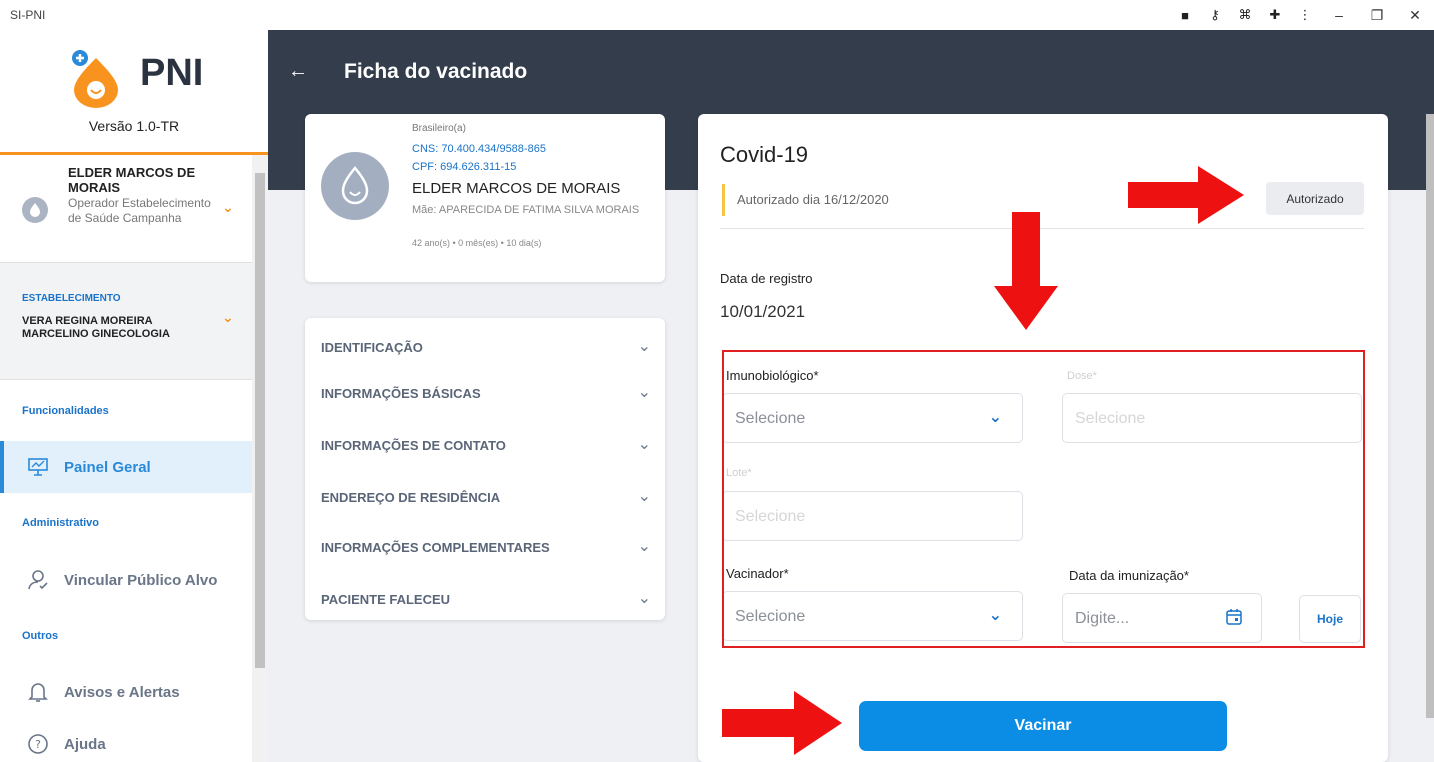  What do you see at coordinates (298, 71) in the screenshot?
I see `back-arrow-icon: ←` at bounding box center [298, 71].